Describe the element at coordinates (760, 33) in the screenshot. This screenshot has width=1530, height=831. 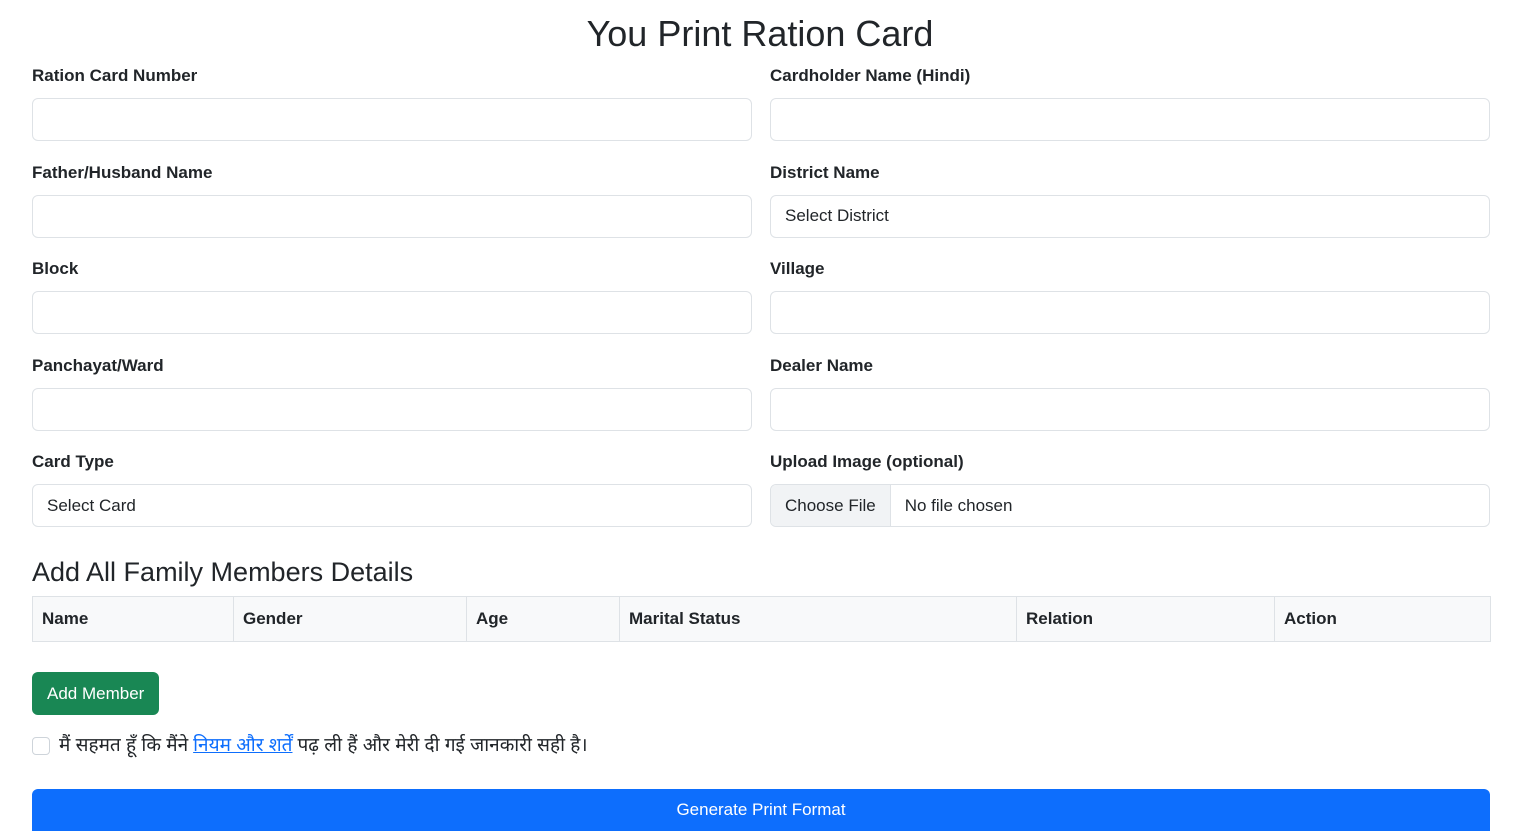
I see `page-title: You Print Ration Card` at that location.